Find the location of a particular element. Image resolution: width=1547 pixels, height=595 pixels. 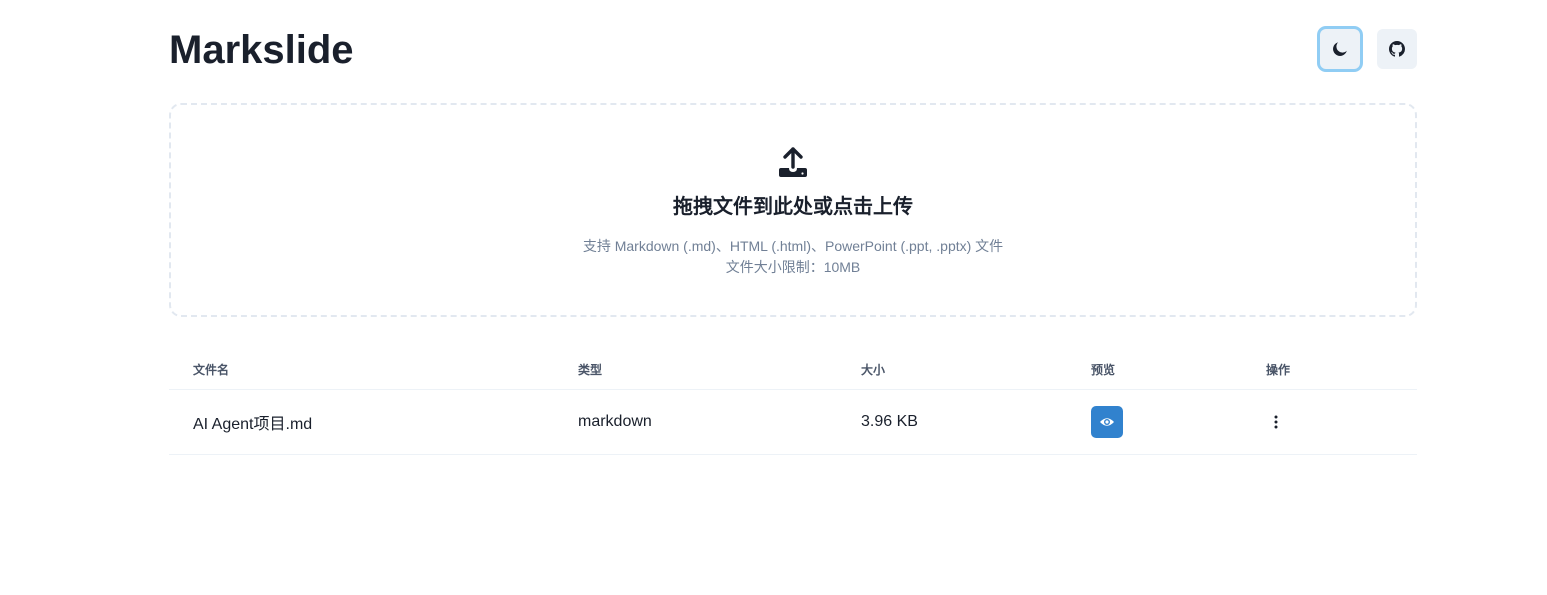

table-row: AI Agent项目.md markdown 3.96 KB is located at coordinates (793, 422).